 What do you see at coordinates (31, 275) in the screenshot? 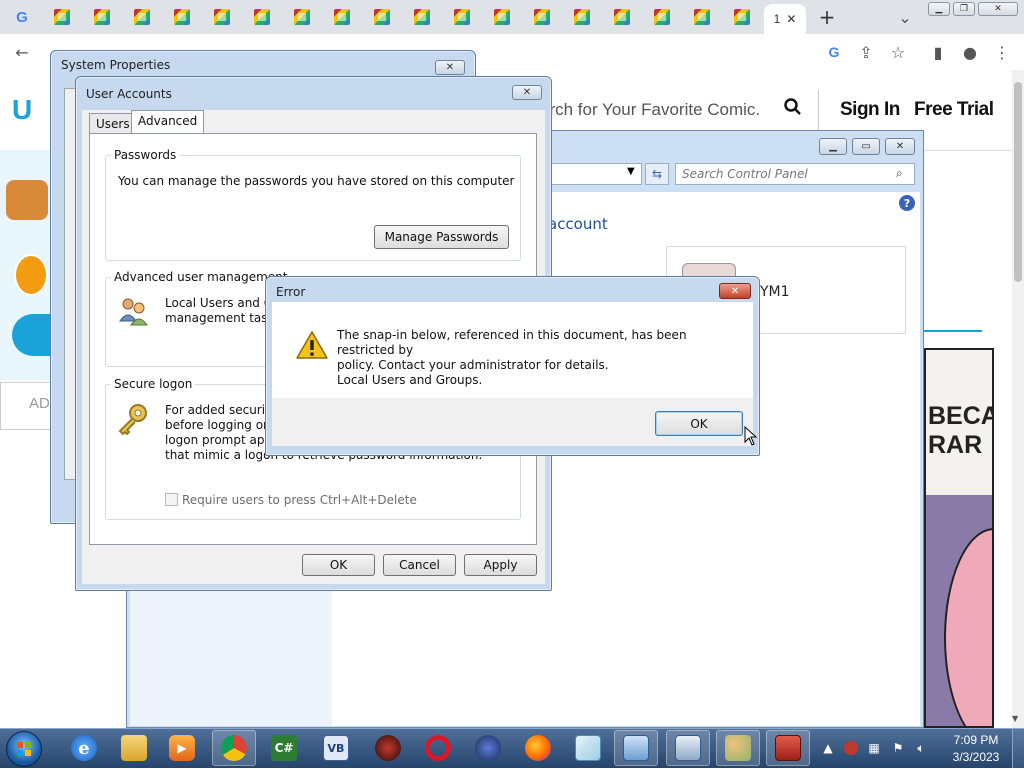
I see `garfield-avatar` at bounding box center [31, 275].